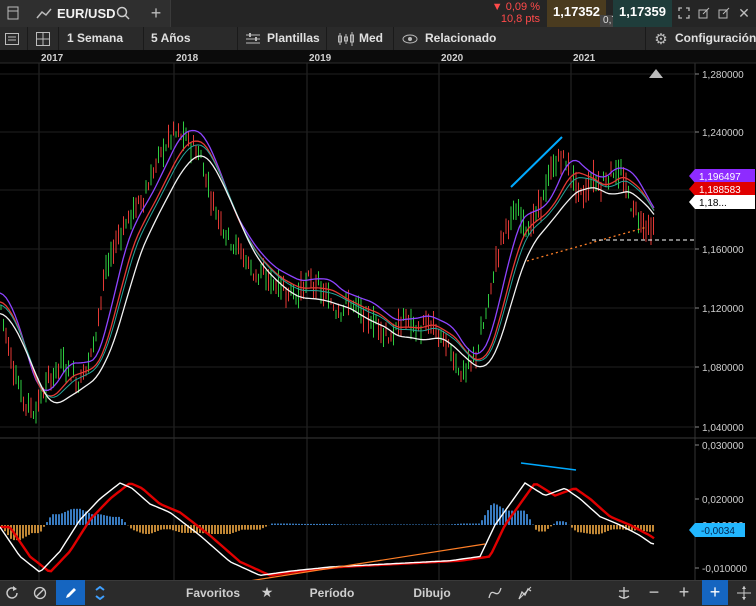 The image size is (756, 606). I want to click on expand-icon, so click(684, 13).